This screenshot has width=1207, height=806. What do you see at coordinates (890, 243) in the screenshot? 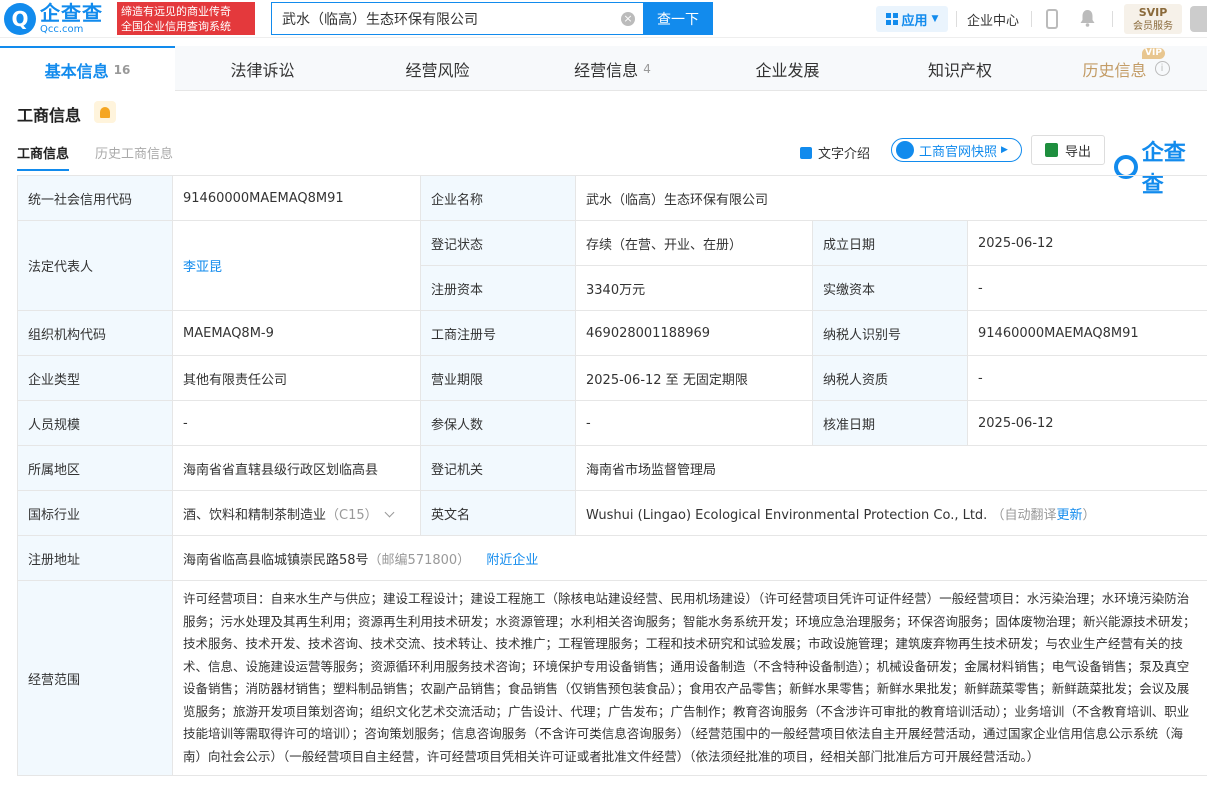
I see `est-date-label: 成立日期` at bounding box center [890, 243].